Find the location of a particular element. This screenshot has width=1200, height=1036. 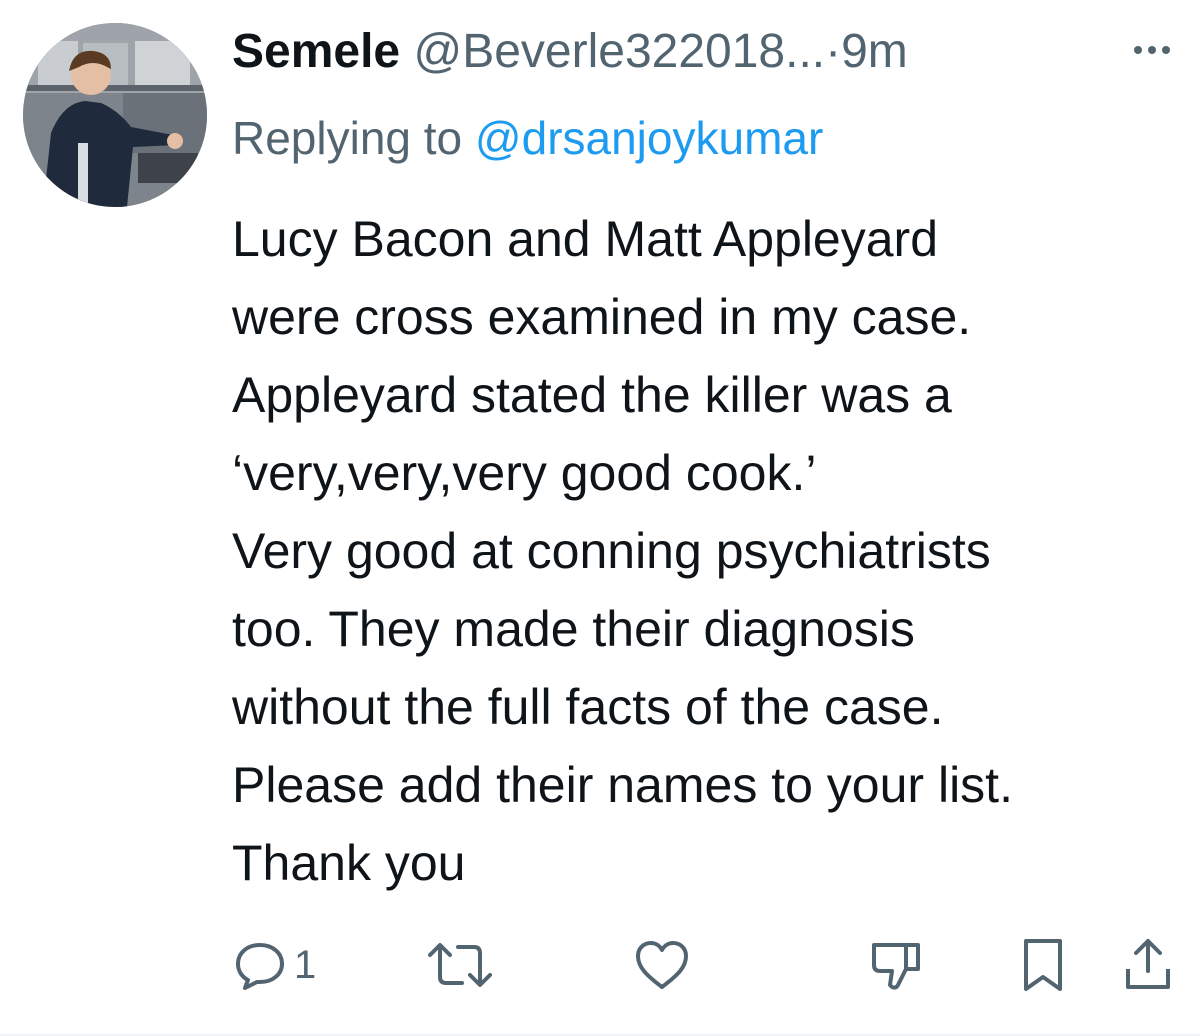

tweet-text-line: without the full facts of the case. is located at coordinates (588, 707).